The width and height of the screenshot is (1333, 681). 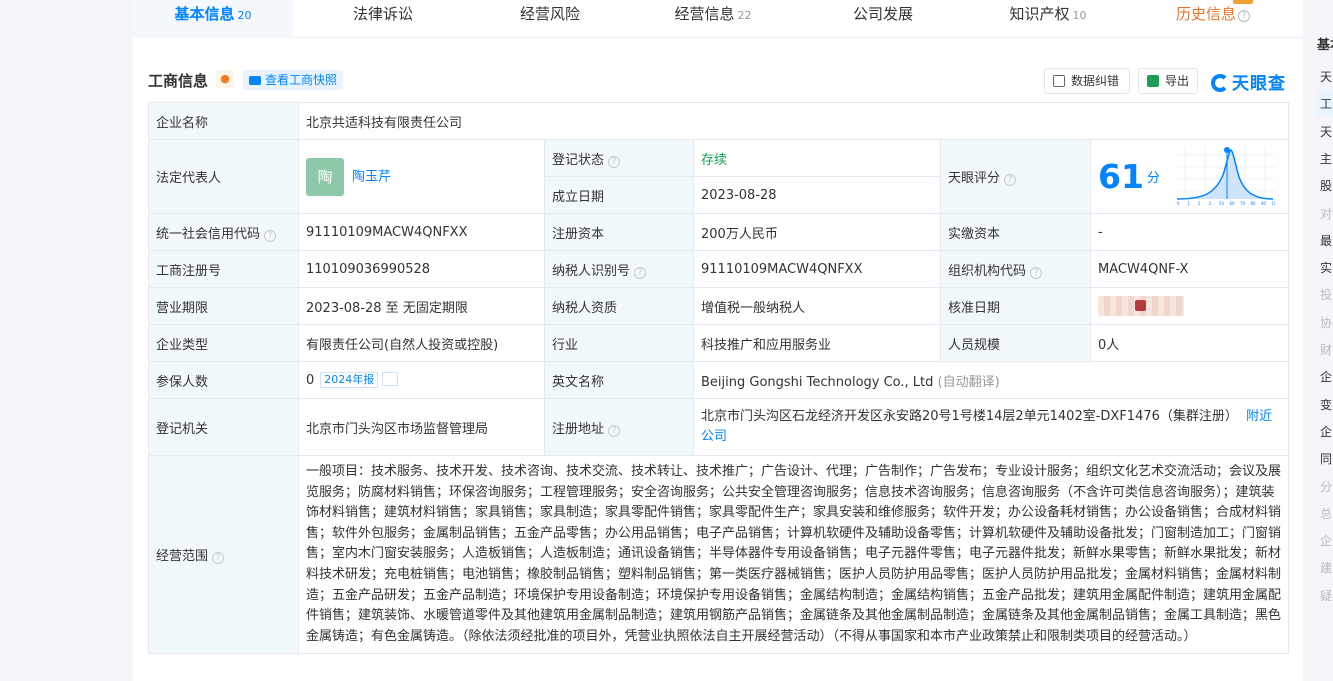 I want to click on tab-count: 20, so click(x=244, y=15).